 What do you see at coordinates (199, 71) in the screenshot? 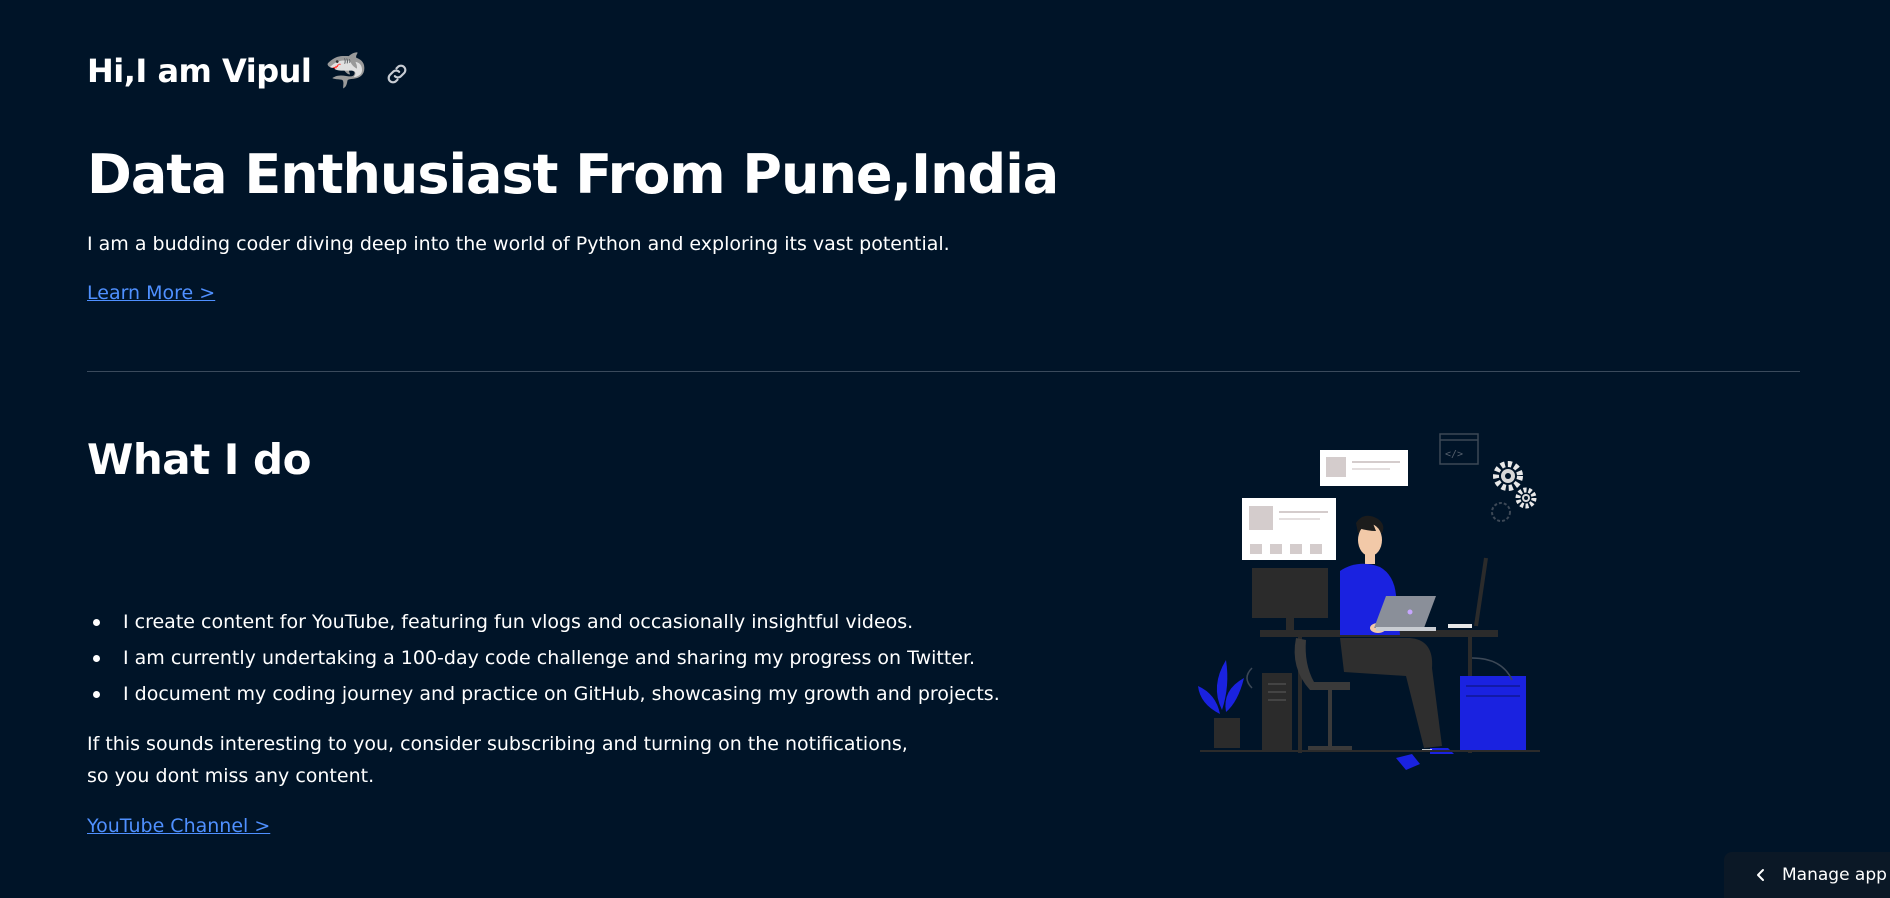
I see `greeting-heading: Hi,I am Vipul` at bounding box center [199, 71].